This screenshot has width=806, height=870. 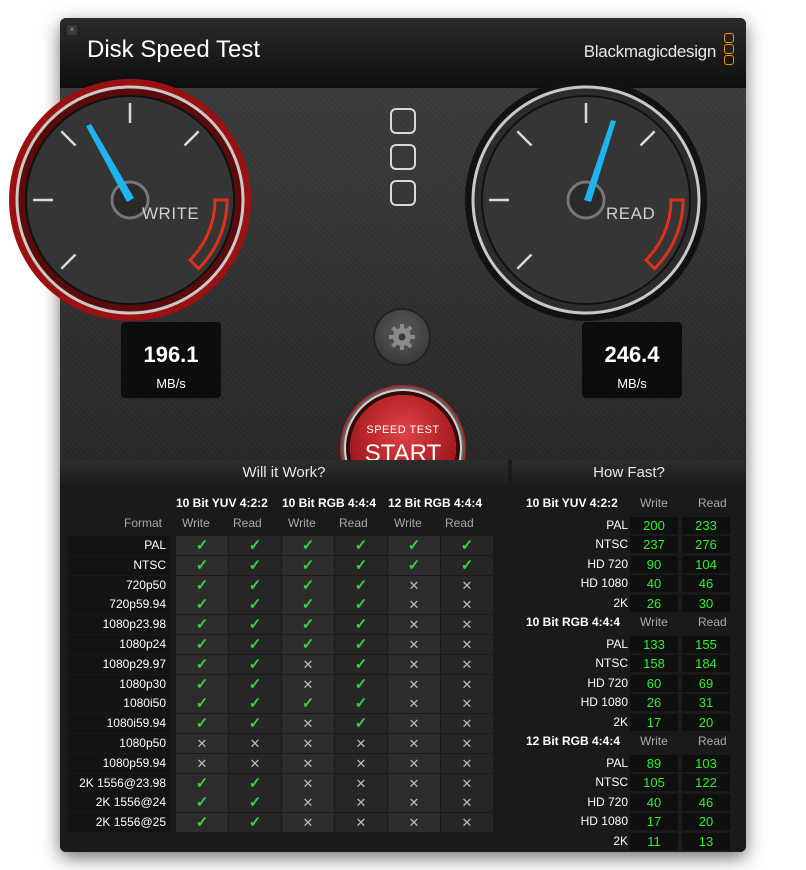 What do you see at coordinates (72, 30) in the screenshot?
I see `close-icon: ×` at bounding box center [72, 30].